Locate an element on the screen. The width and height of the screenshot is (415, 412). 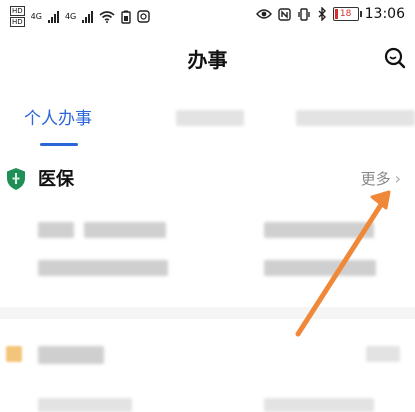
status-right: 18 13:06 is located at coordinates (330, 14).